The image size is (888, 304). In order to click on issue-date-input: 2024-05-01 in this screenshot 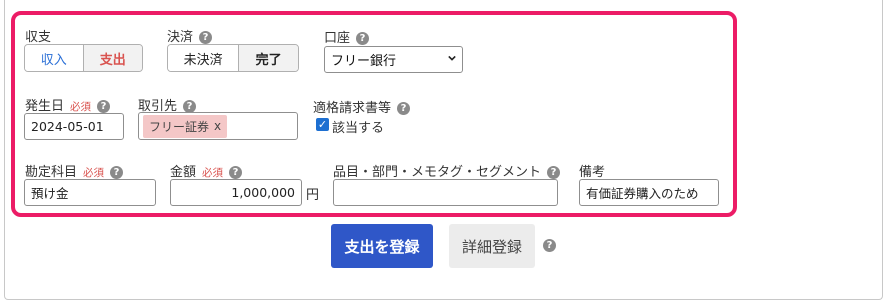, I will do `click(74, 126)`.